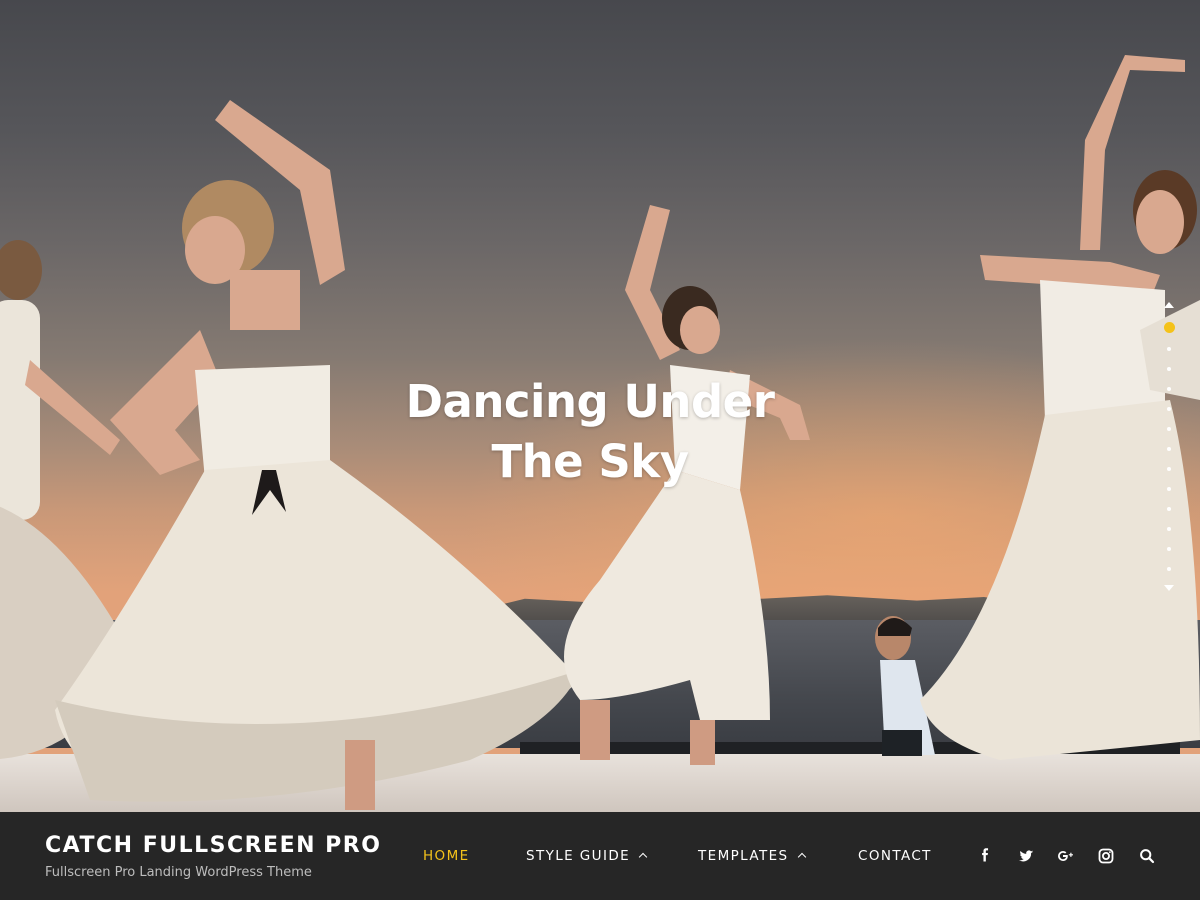 The height and width of the screenshot is (900, 1200). I want to click on man-background, so click(905, 686).